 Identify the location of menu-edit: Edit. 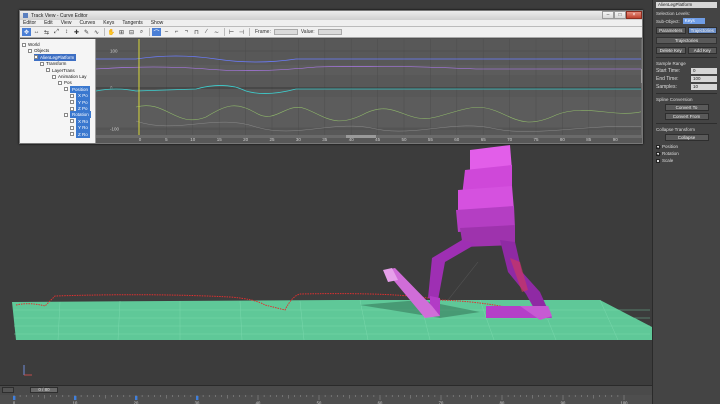
(48, 23).